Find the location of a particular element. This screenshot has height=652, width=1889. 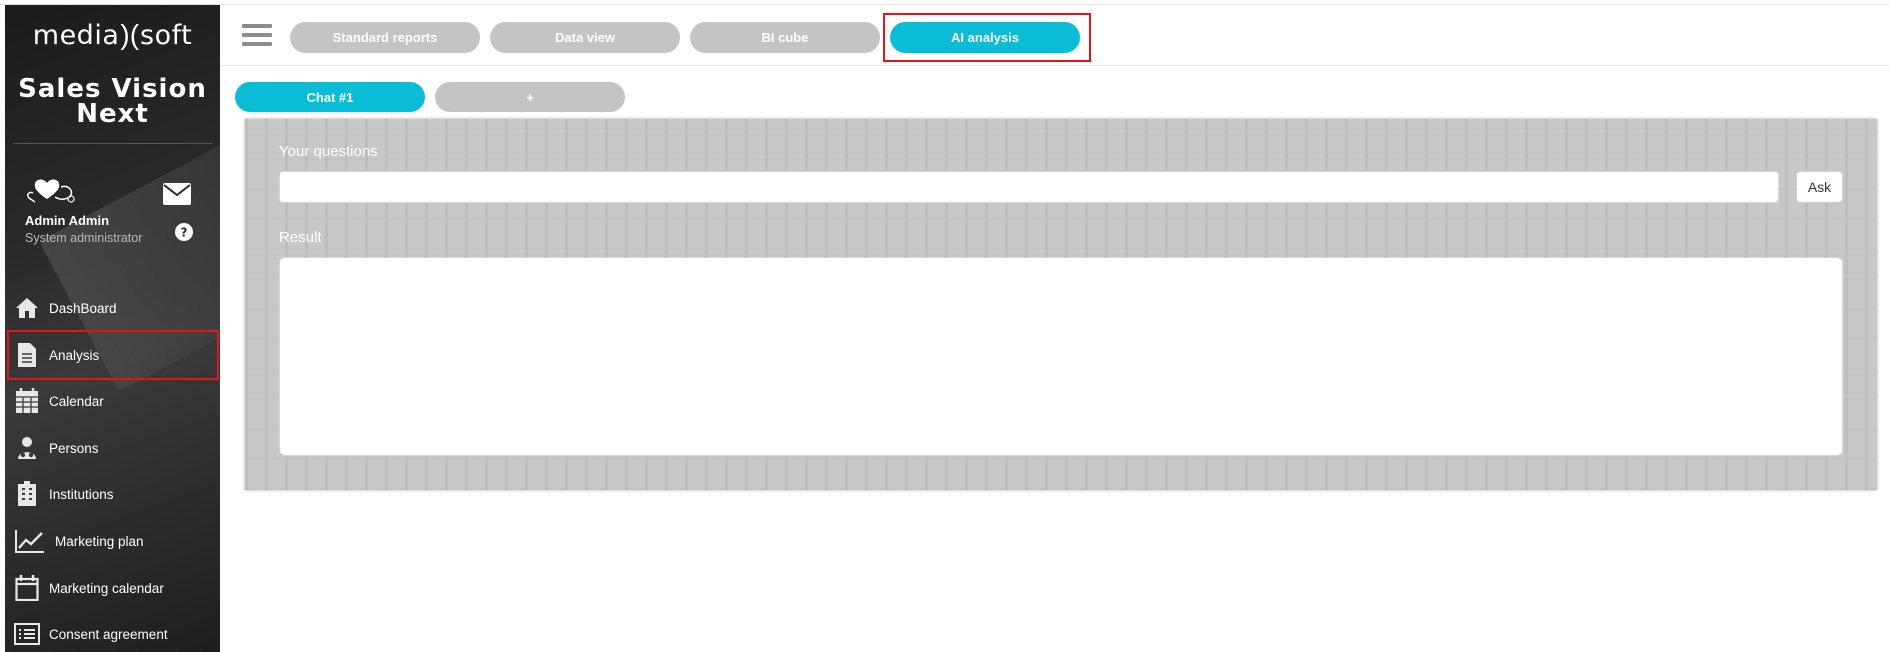

questions-label: Your questions is located at coordinates (328, 151).